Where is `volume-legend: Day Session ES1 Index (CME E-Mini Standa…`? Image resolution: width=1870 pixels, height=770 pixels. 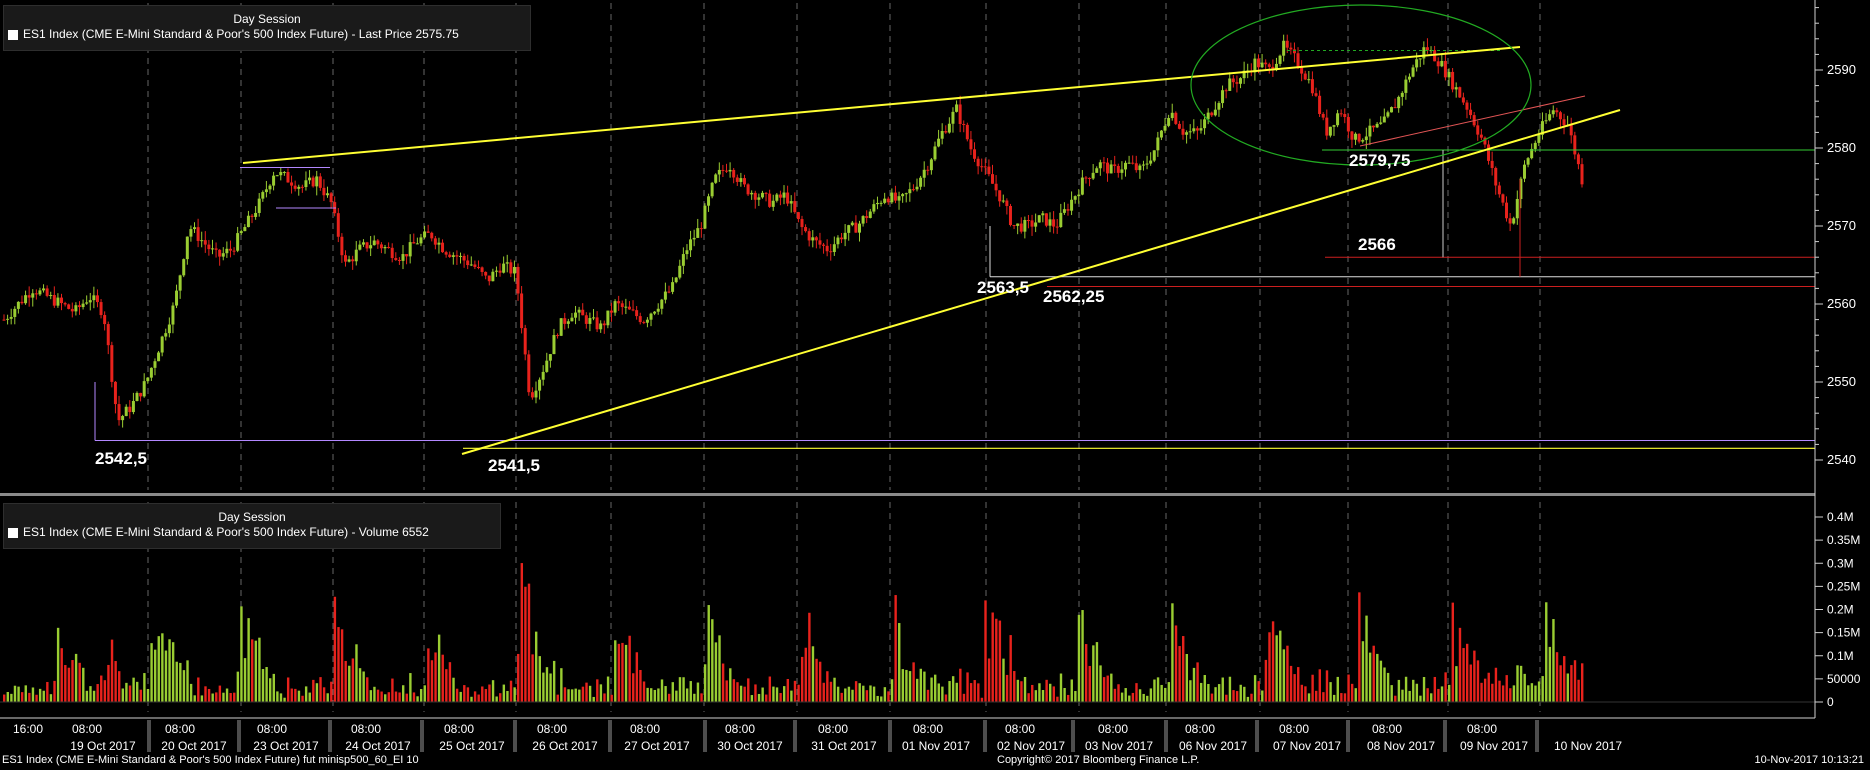
volume-legend: Day Session ES1 Index (CME E-Mini Standa… is located at coordinates (252, 526).